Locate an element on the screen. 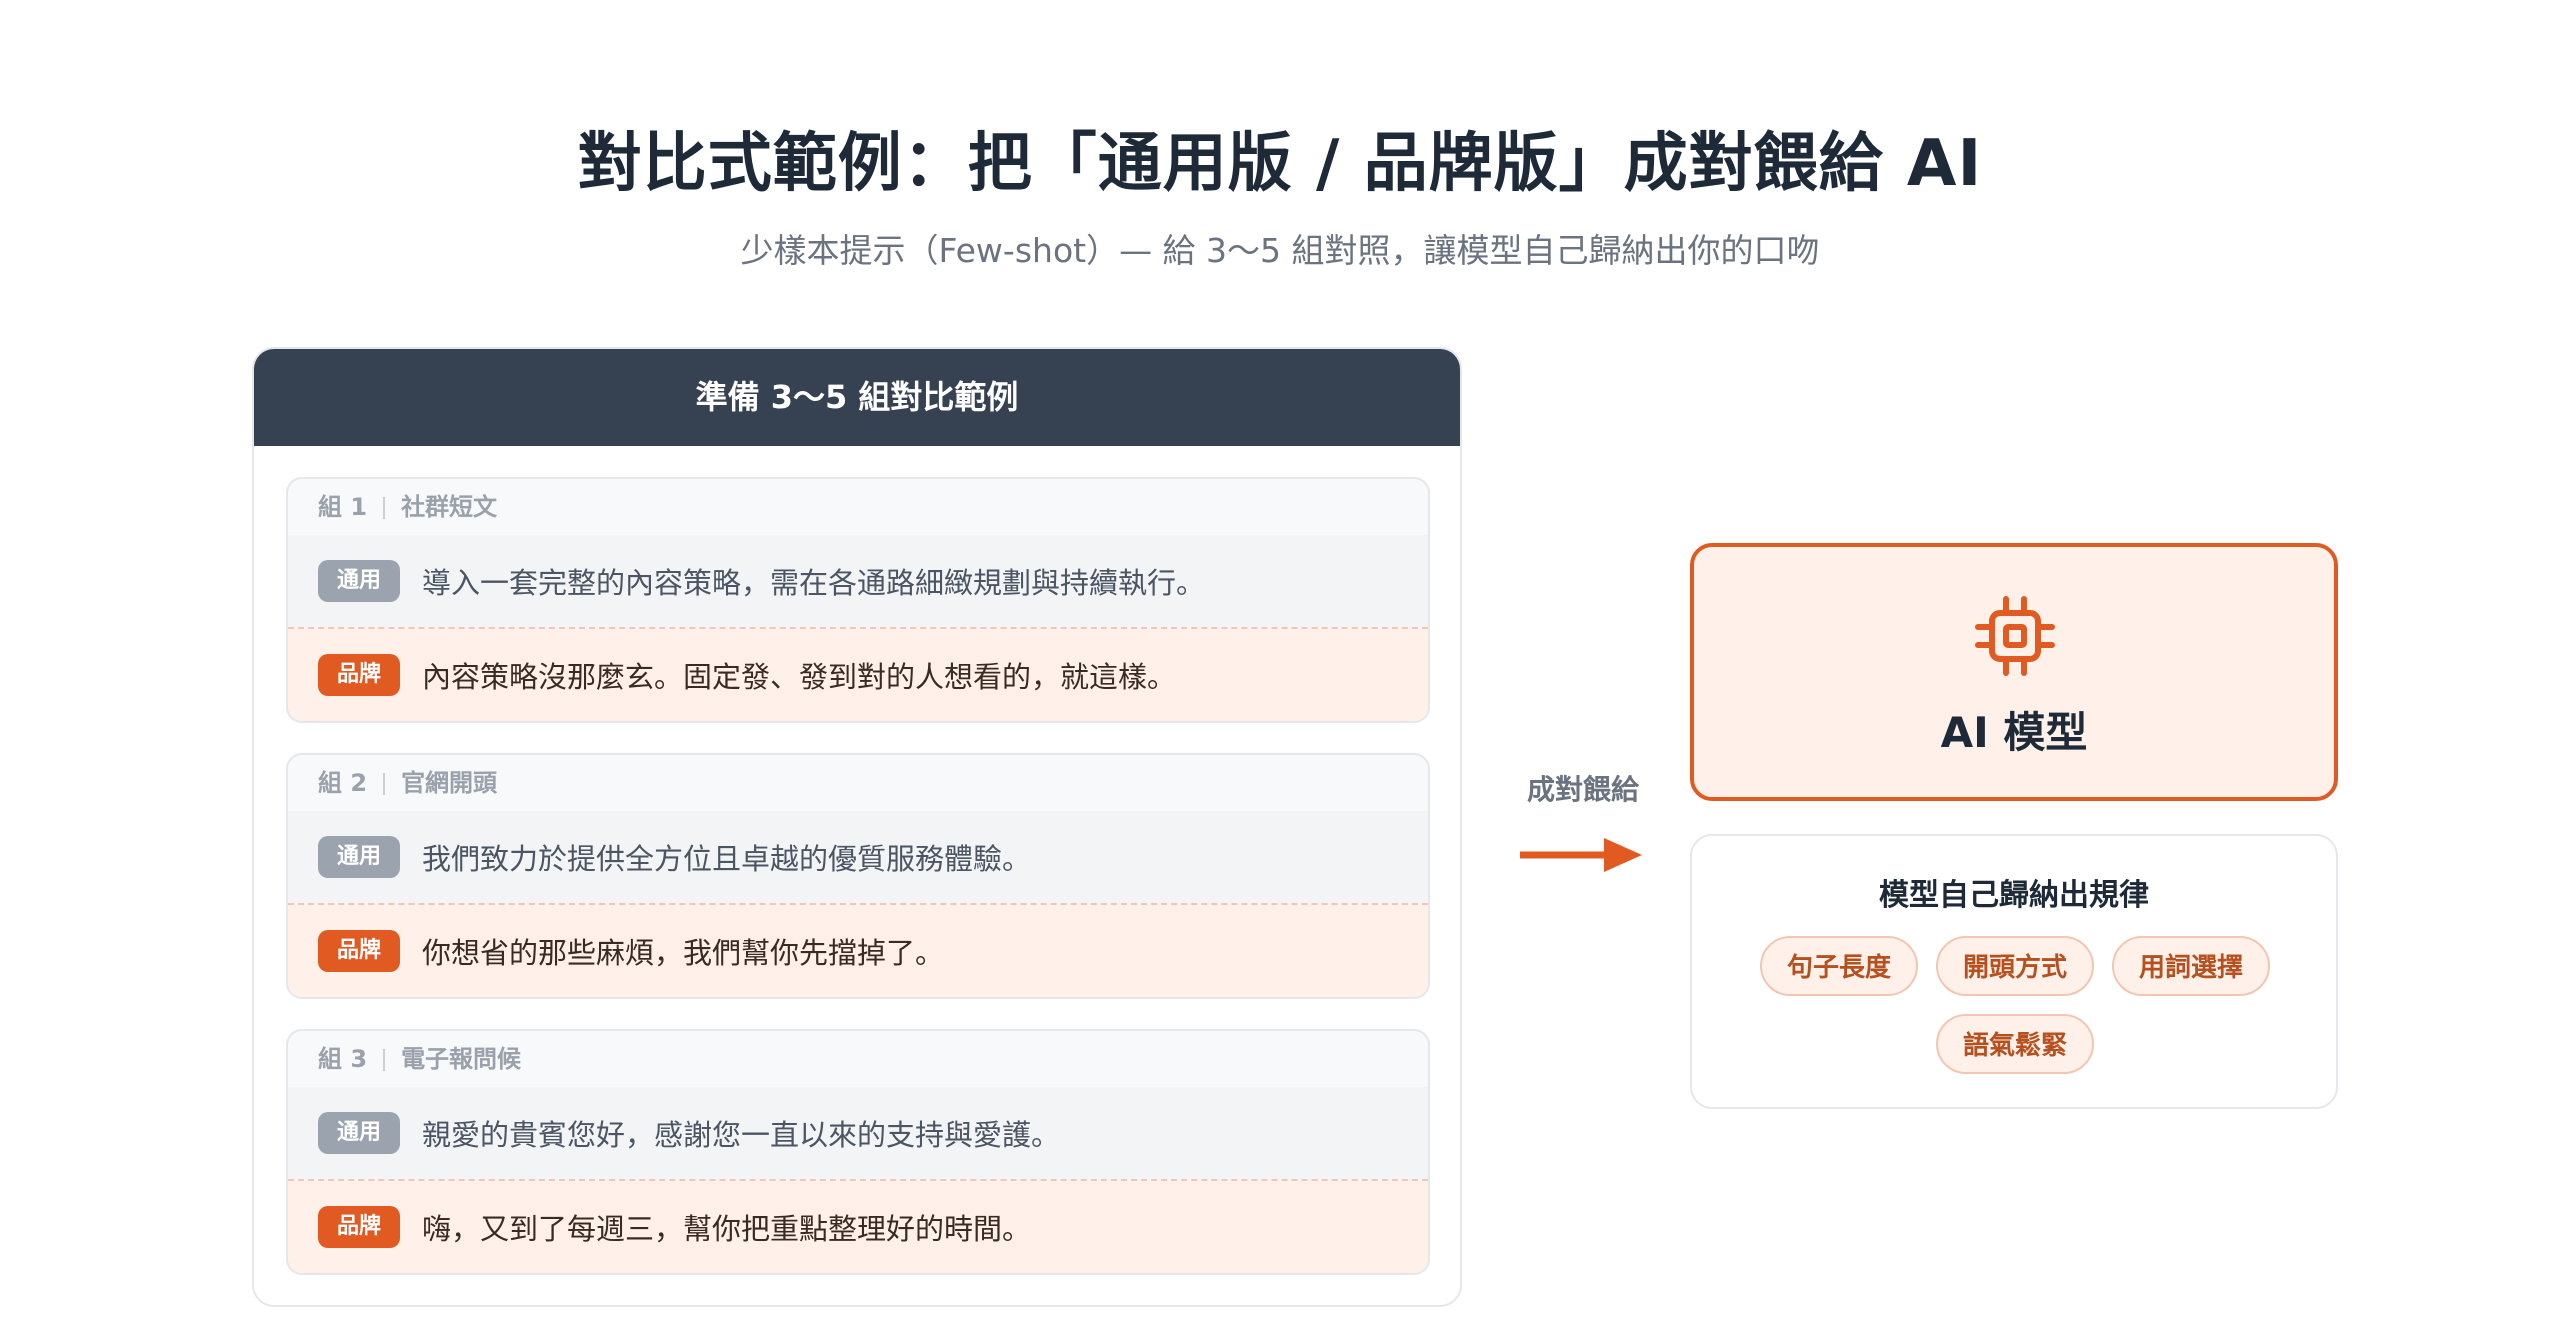  group-category: 社群短文 is located at coordinates (449, 507).